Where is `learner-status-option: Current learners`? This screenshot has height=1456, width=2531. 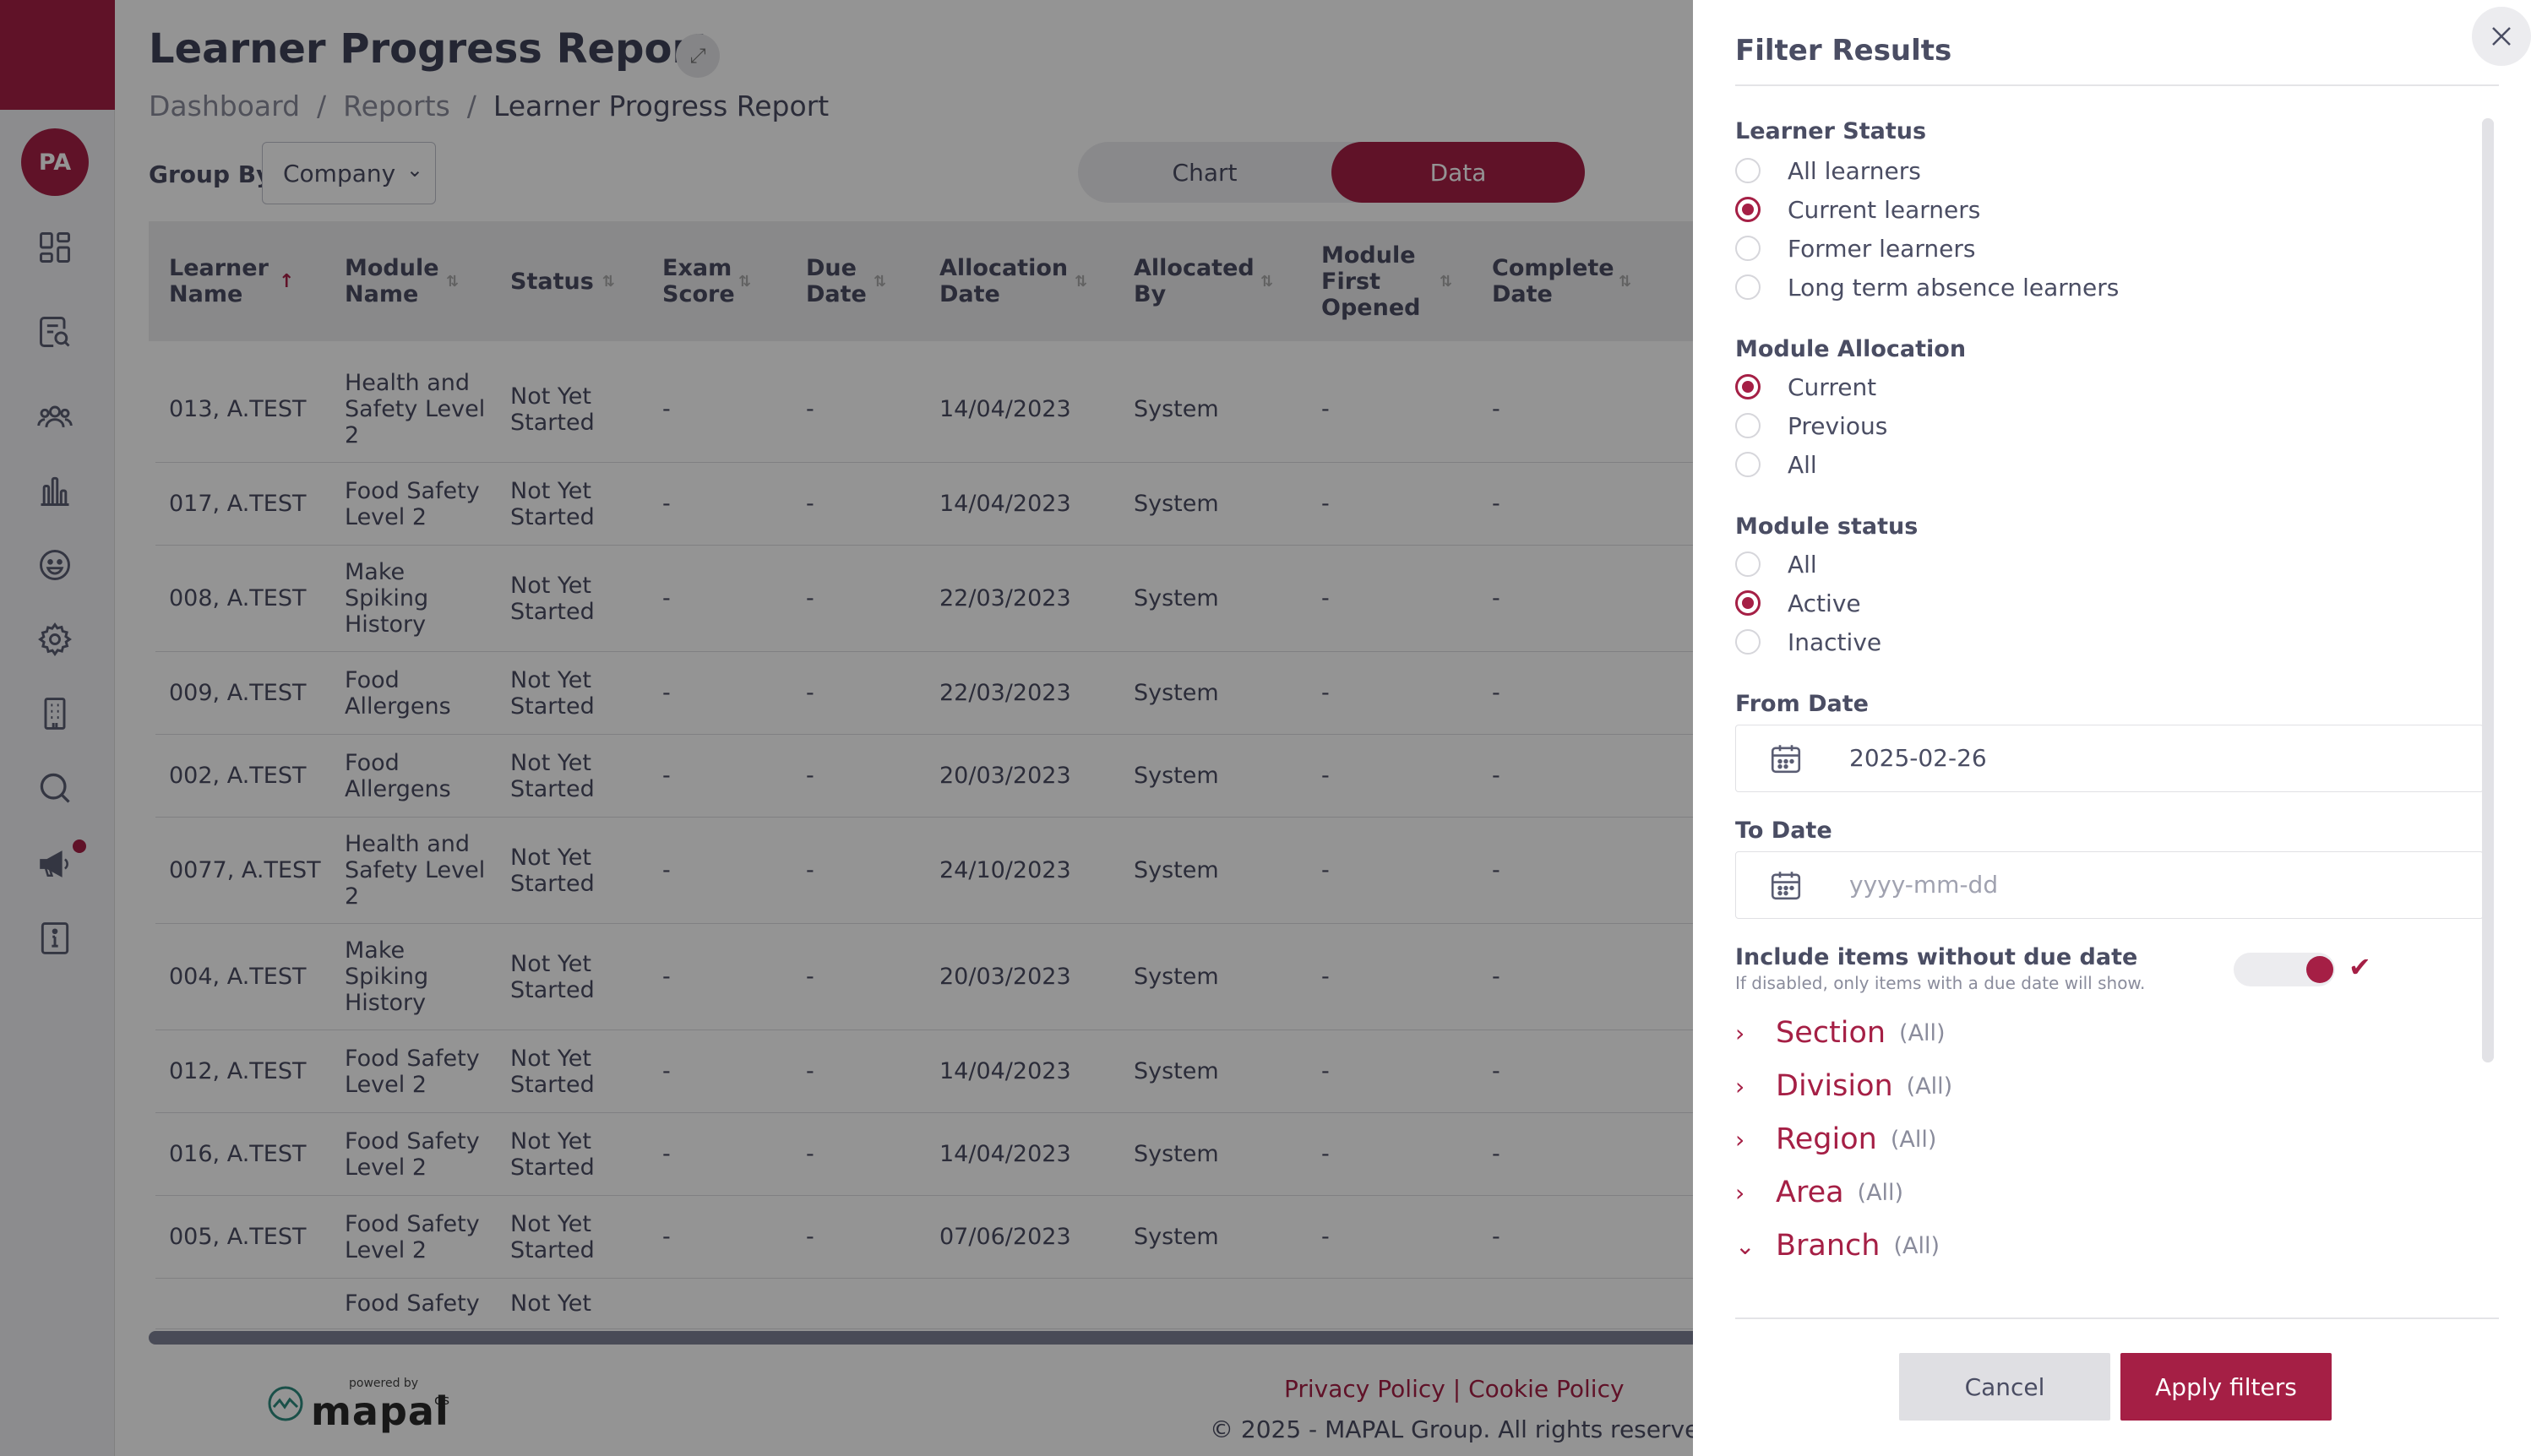
learner-status-option: Current learners is located at coordinates (1858, 209).